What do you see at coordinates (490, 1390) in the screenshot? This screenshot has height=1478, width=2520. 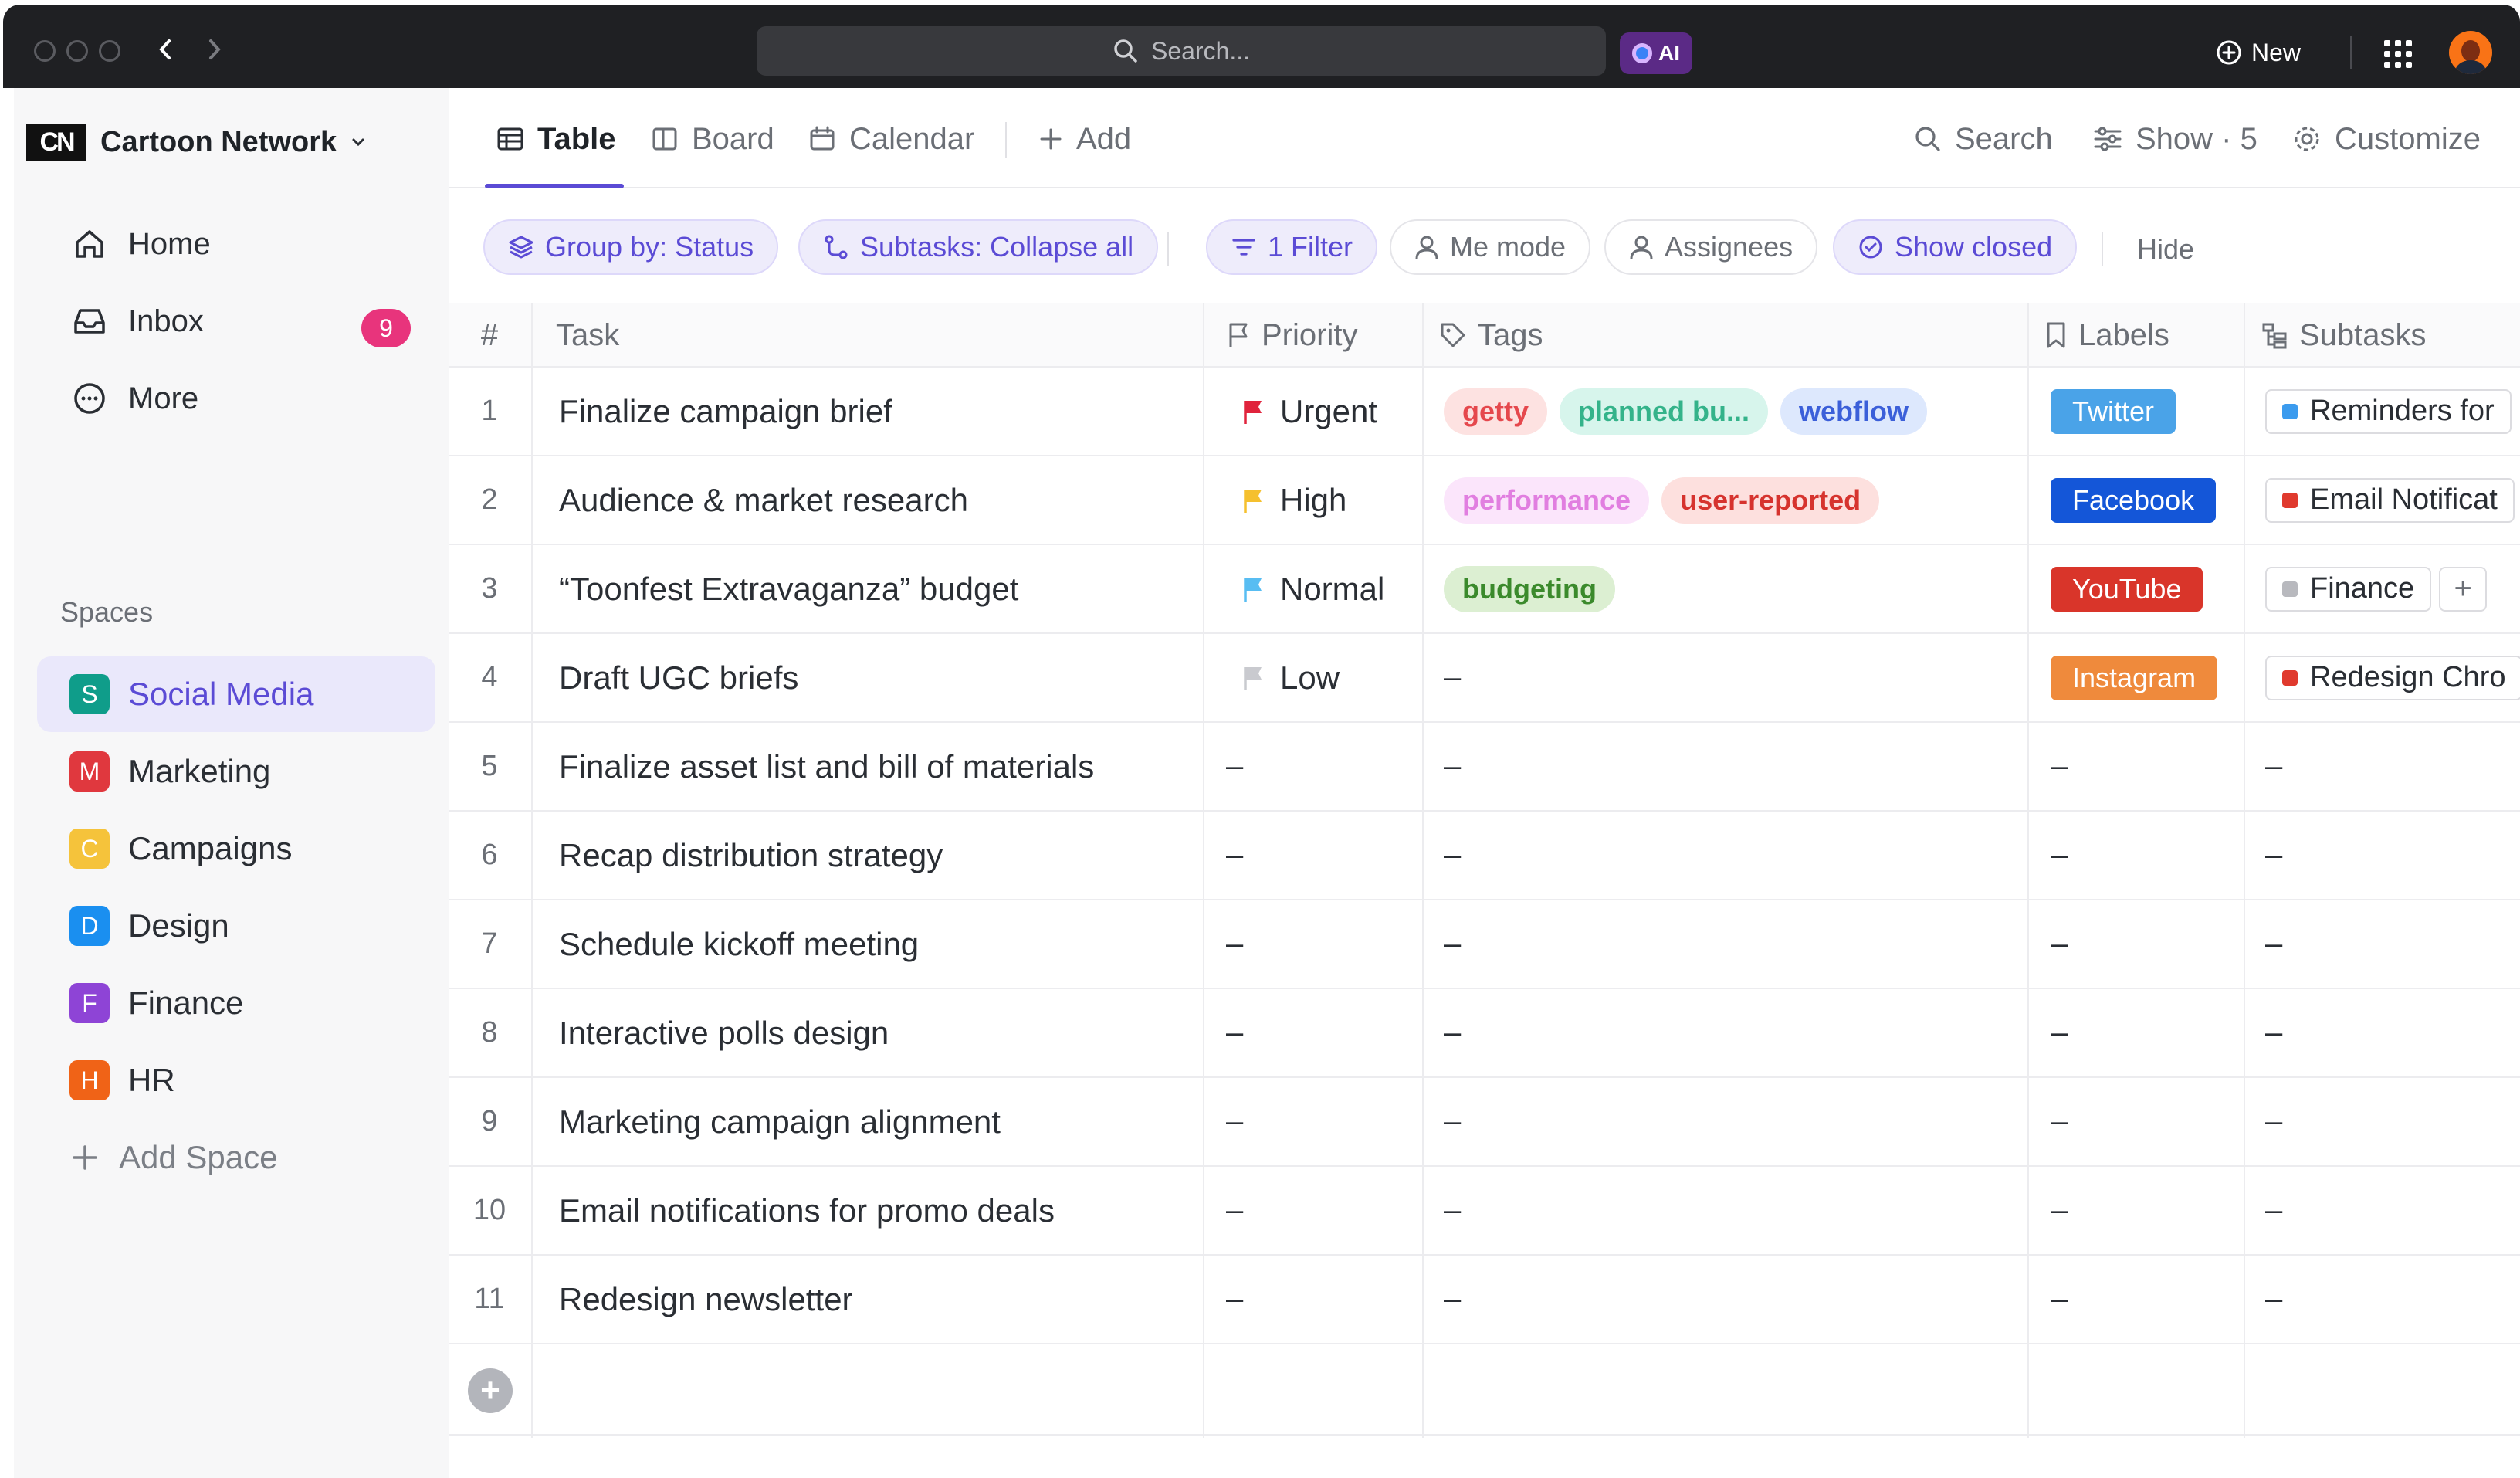 I see `add-task-button: +` at bounding box center [490, 1390].